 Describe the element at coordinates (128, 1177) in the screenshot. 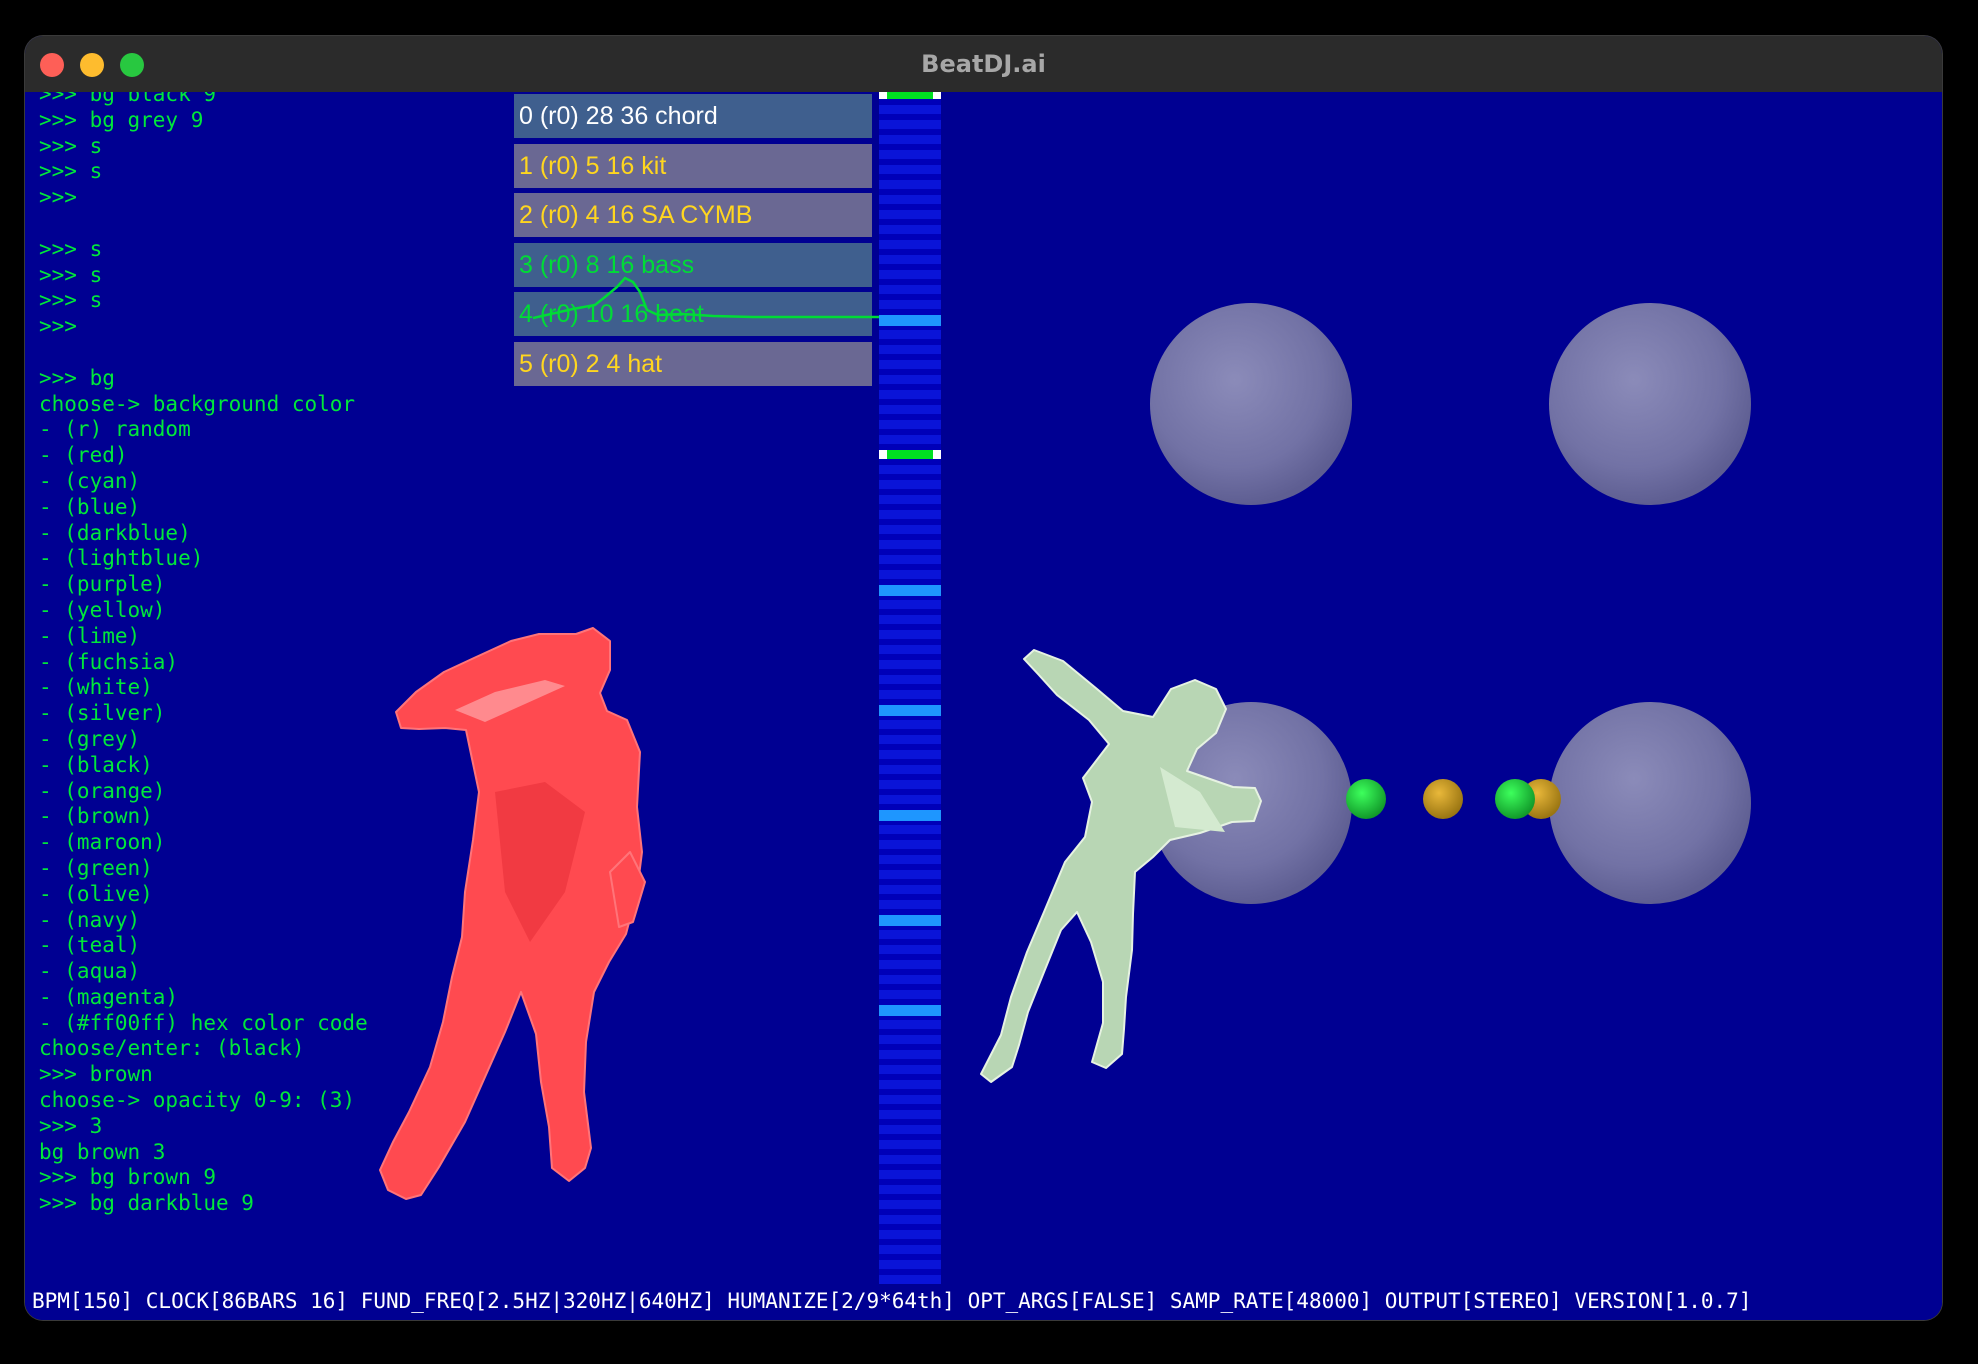

I see `console-line: >>> bg brown 9` at that location.